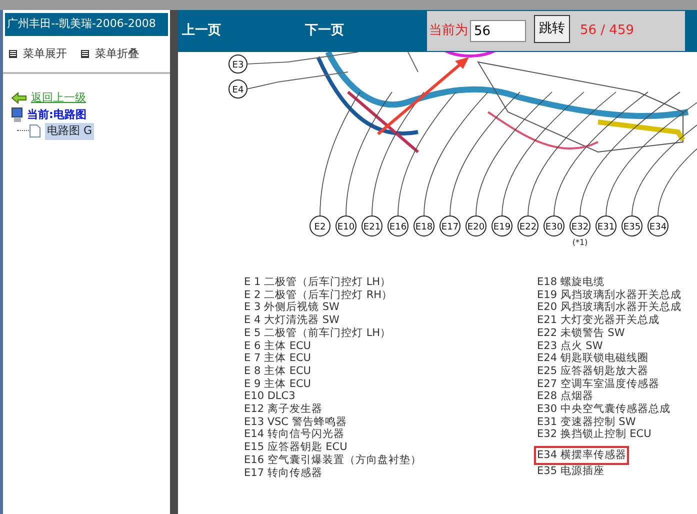 The width and height of the screenshot is (697, 514). I want to click on next-page-link: 下一页, so click(322, 31).